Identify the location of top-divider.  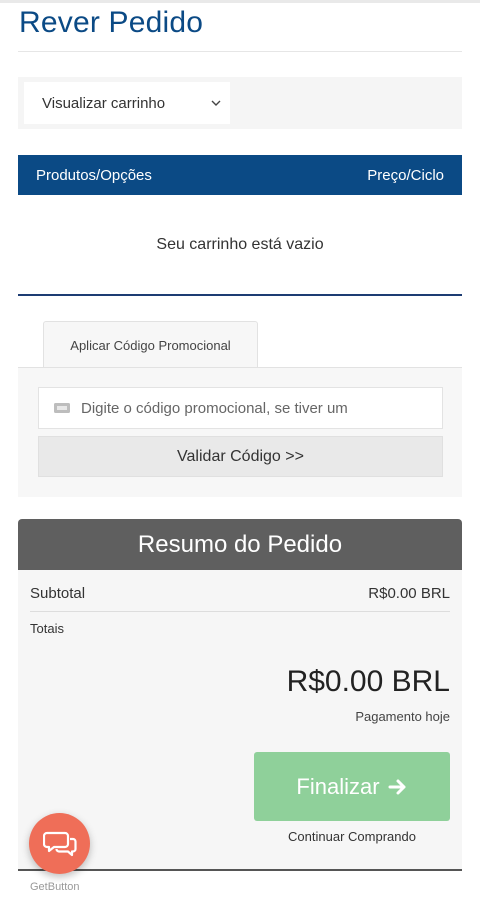
(240, 1).